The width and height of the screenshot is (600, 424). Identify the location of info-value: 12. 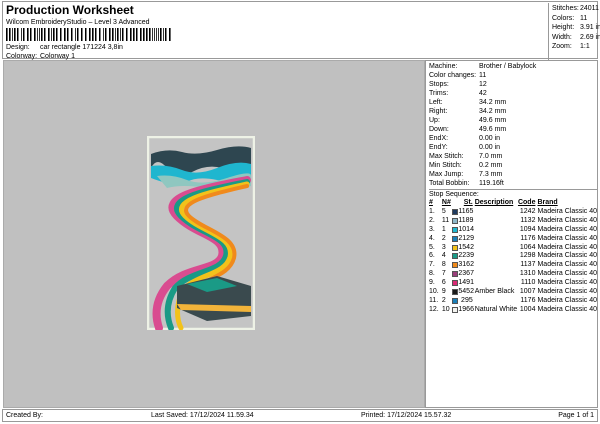
(483, 84).